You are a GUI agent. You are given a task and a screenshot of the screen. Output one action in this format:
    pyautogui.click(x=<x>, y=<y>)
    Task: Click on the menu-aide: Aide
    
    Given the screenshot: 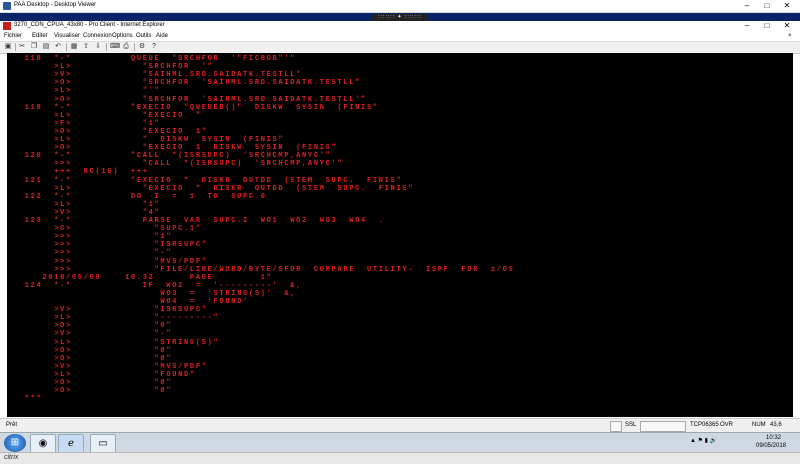 What is the action you would take?
    pyautogui.click(x=162, y=36)
    